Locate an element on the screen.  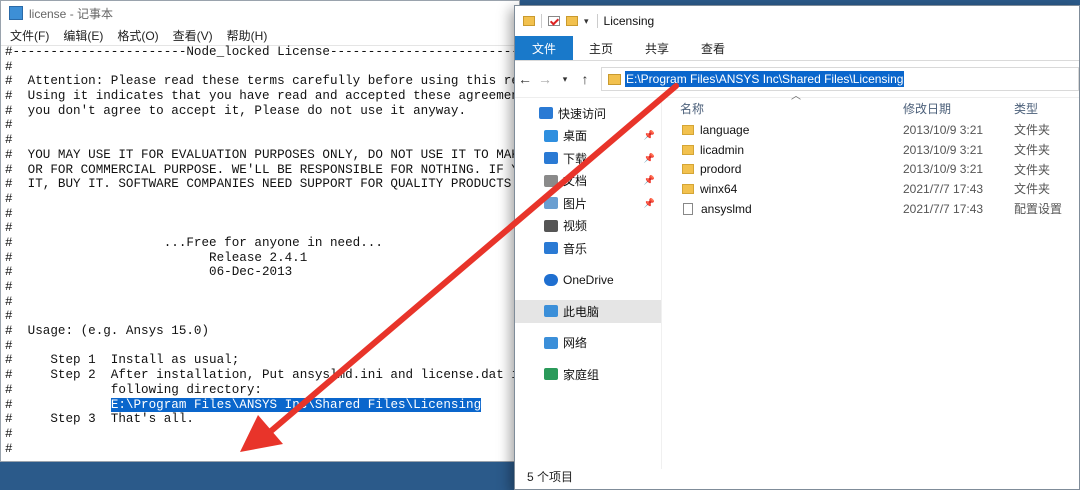
menu-help: 帮助(H) is located at coordinates (247, 35).